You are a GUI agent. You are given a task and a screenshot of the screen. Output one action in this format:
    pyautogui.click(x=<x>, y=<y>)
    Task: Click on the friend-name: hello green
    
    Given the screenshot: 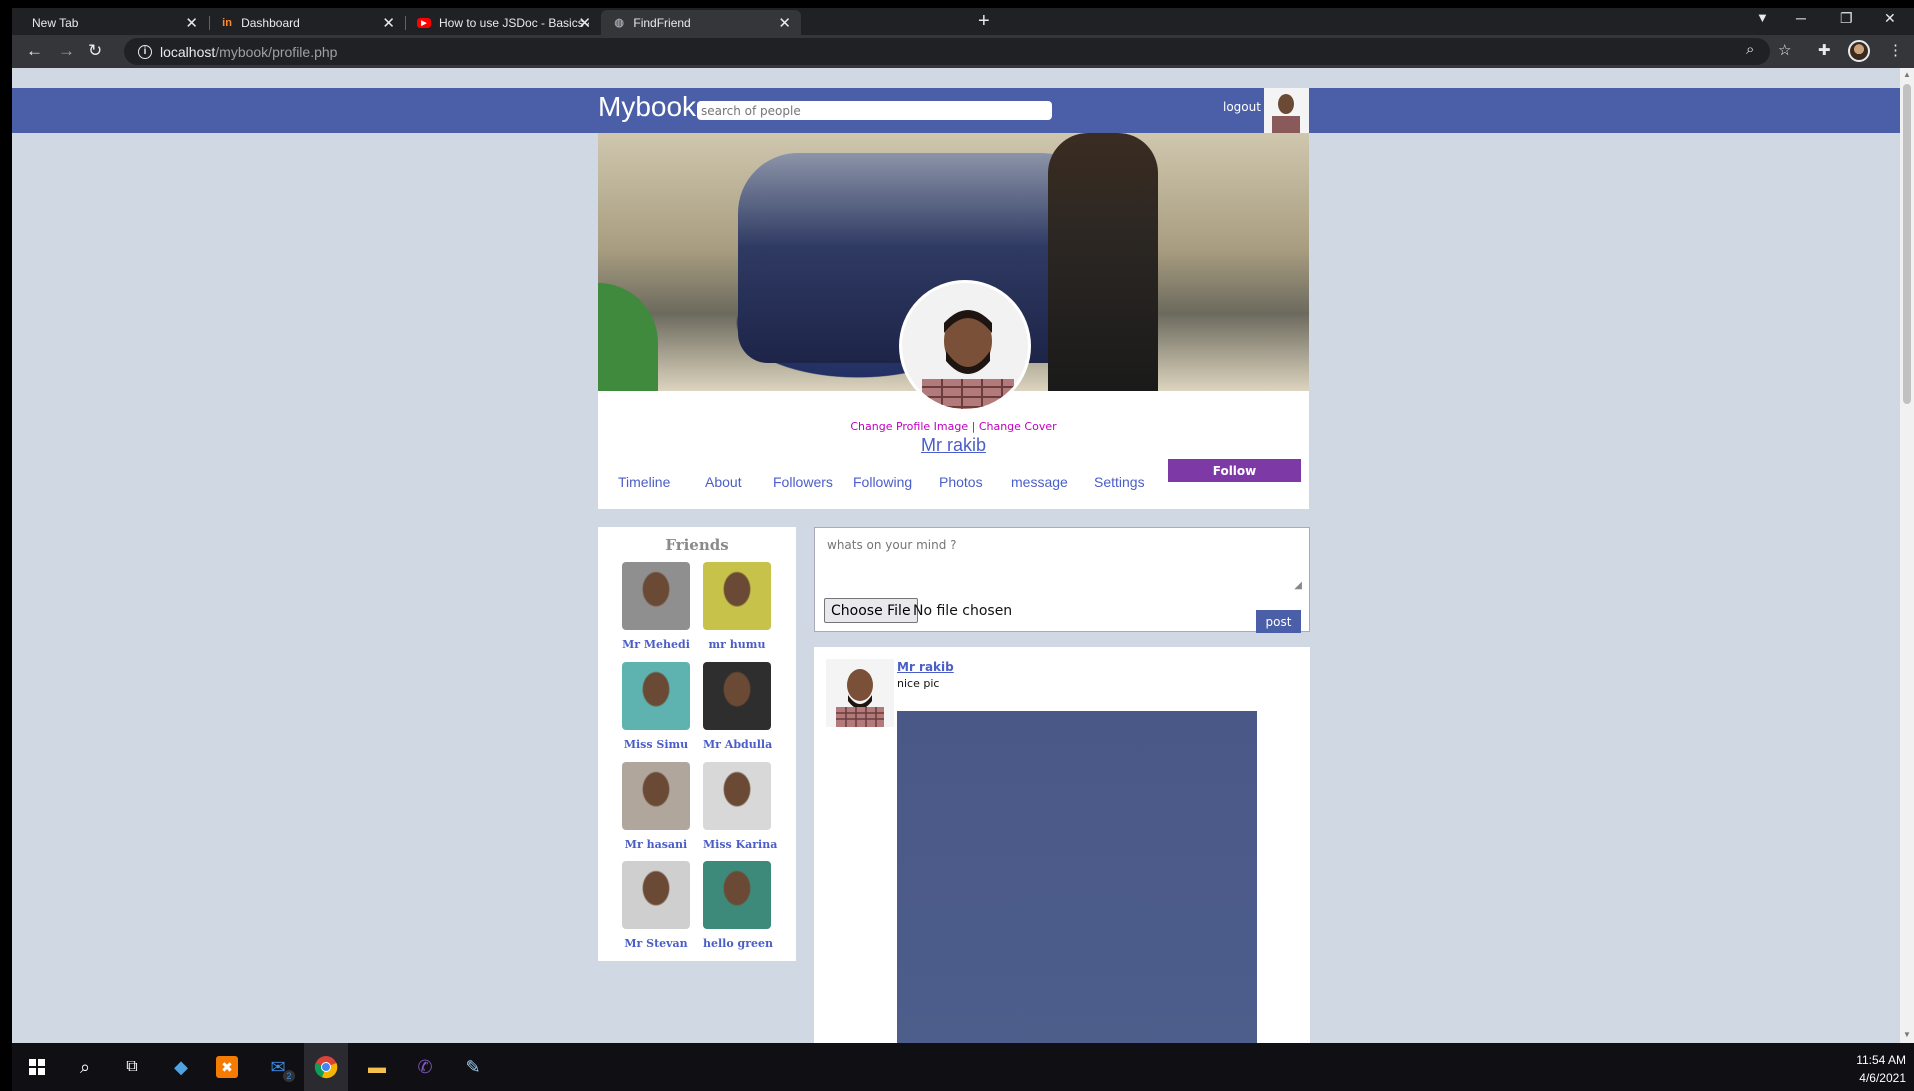 What is the action you would take?
    pyautogui.click(x=738, y=943)
    